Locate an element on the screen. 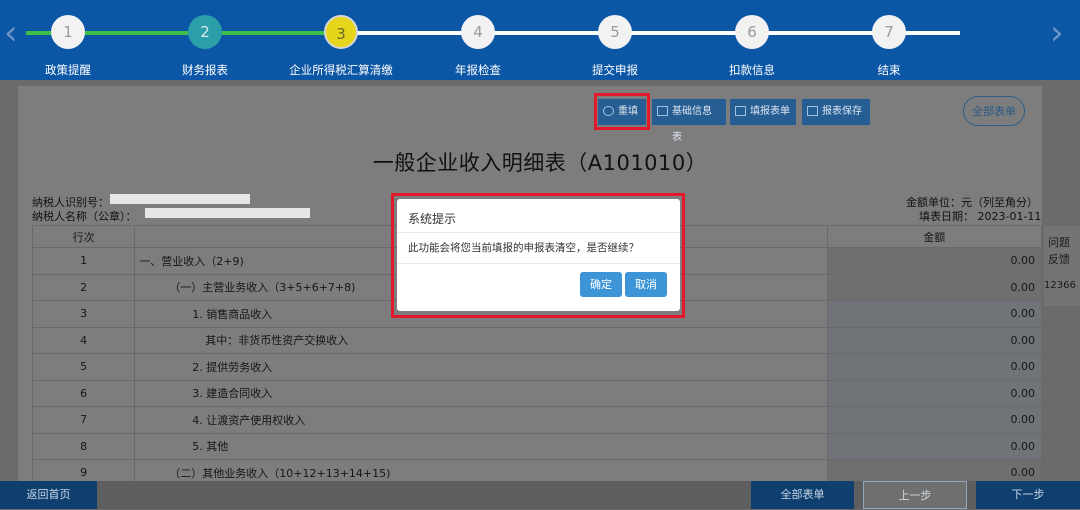 This screenshot has height=510, width=1080. redacted-name is located at coordinates (227, 213).